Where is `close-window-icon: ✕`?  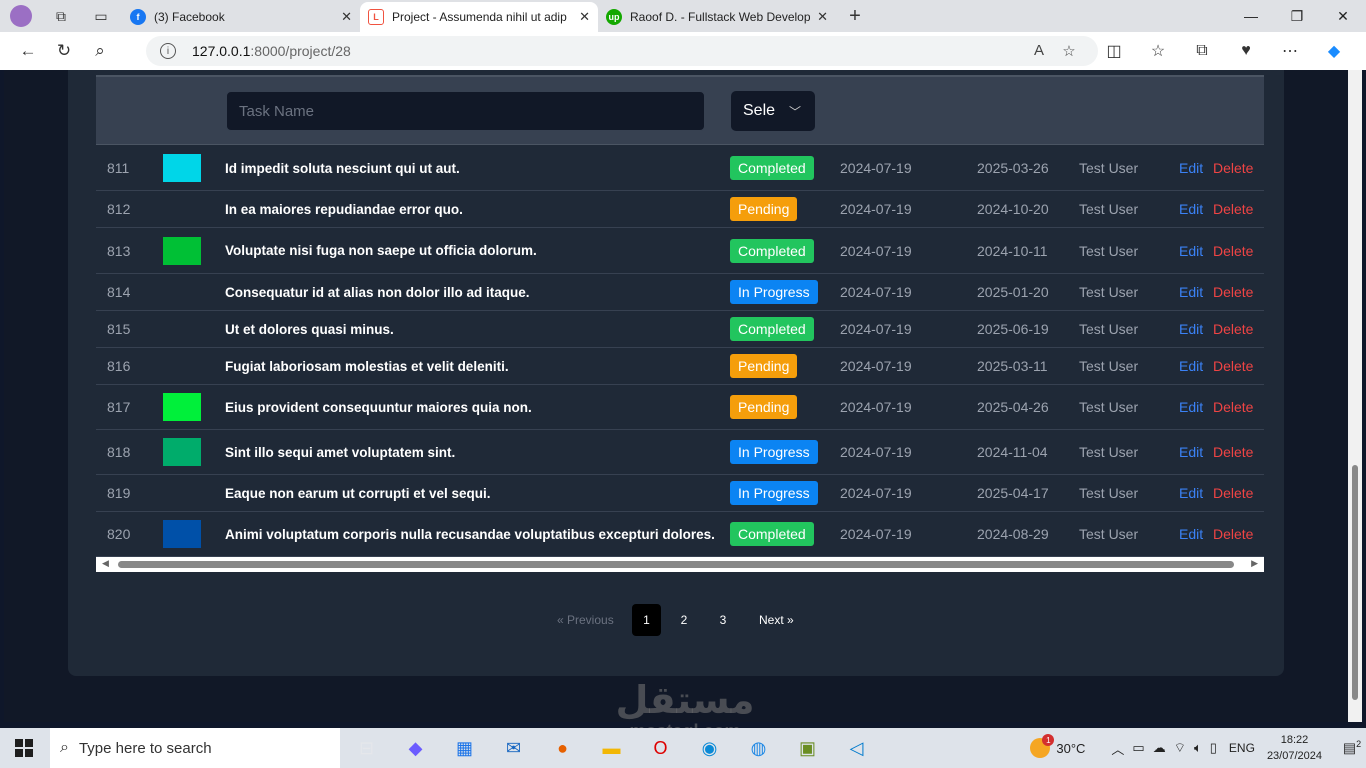 close-window-icon: ✕ is located at coordinates (1343, 16).